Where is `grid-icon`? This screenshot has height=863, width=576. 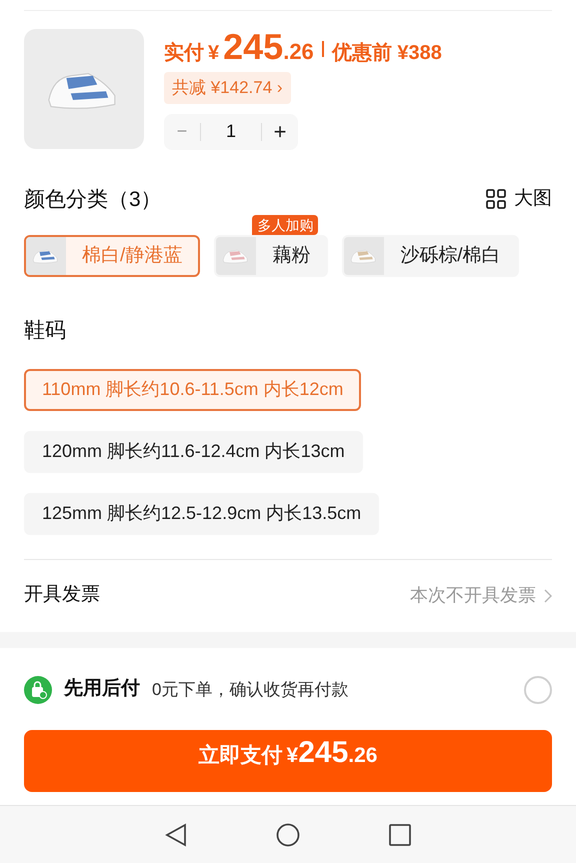
grid-icon is located at coordinates (496, 199).